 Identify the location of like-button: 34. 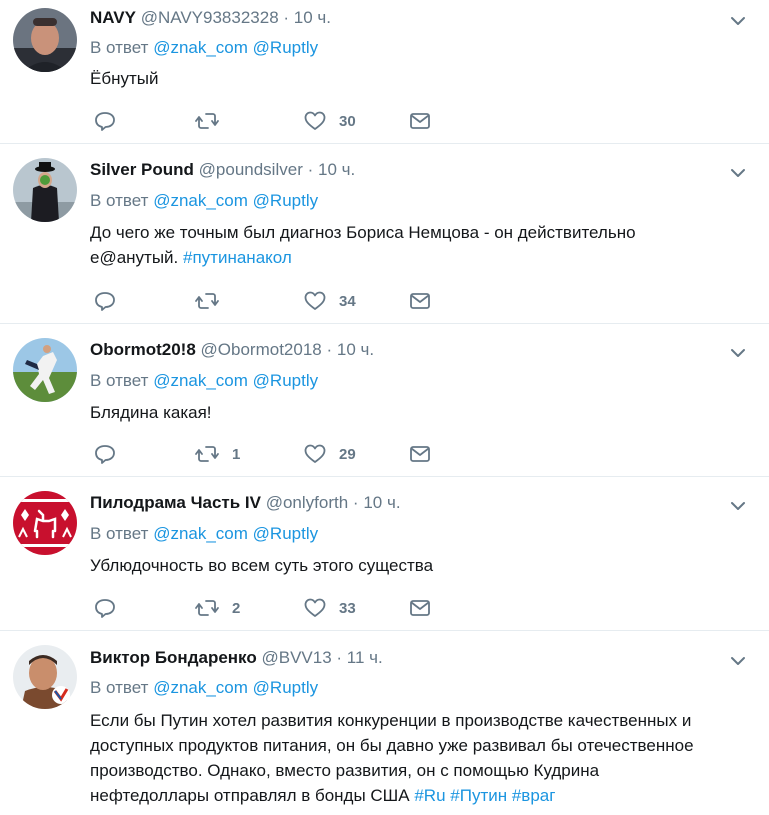
(329, 301).